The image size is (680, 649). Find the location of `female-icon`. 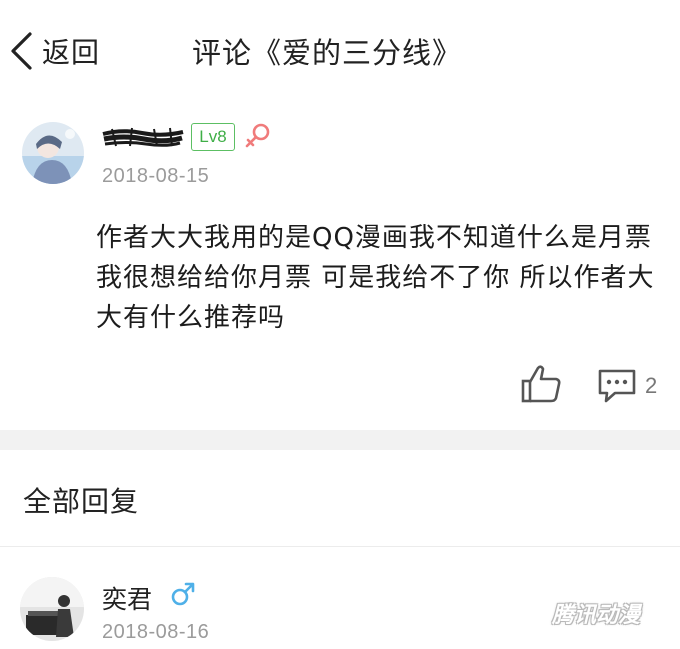

female-icon is located at coordinates (258, 138).